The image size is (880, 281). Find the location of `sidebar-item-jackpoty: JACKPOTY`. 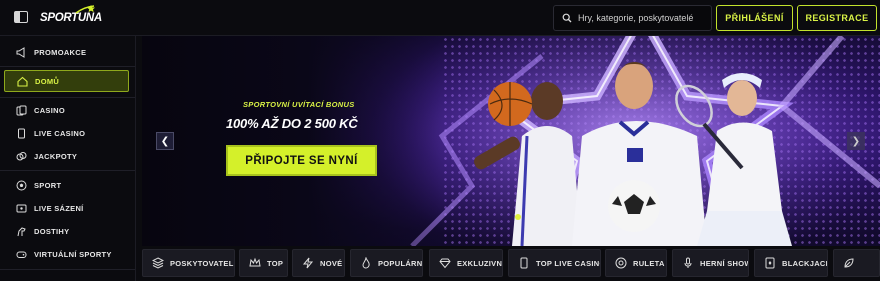

sidebar-item-jackpoty: JACKPOTY is located at coordinates (66, 156).